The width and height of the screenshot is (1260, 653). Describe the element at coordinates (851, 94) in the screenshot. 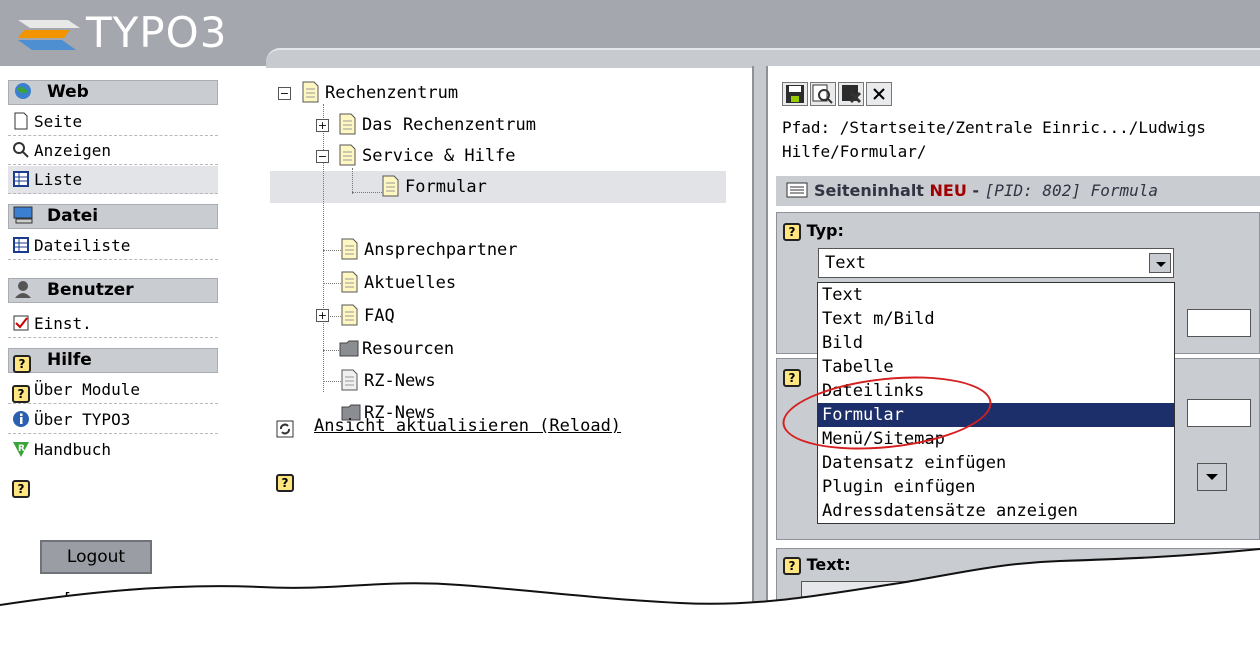

I see `save-close-icon` at that location.